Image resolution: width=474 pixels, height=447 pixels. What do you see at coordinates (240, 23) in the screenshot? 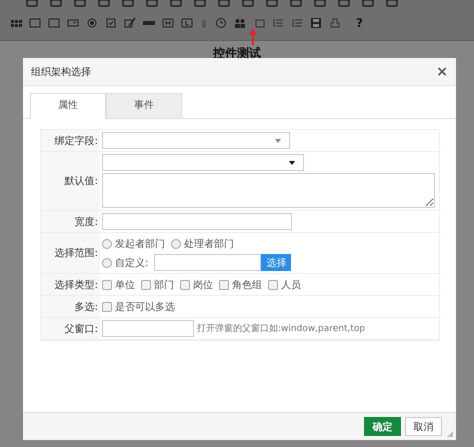
I see `people-icon` at bounding box center [240, 23].